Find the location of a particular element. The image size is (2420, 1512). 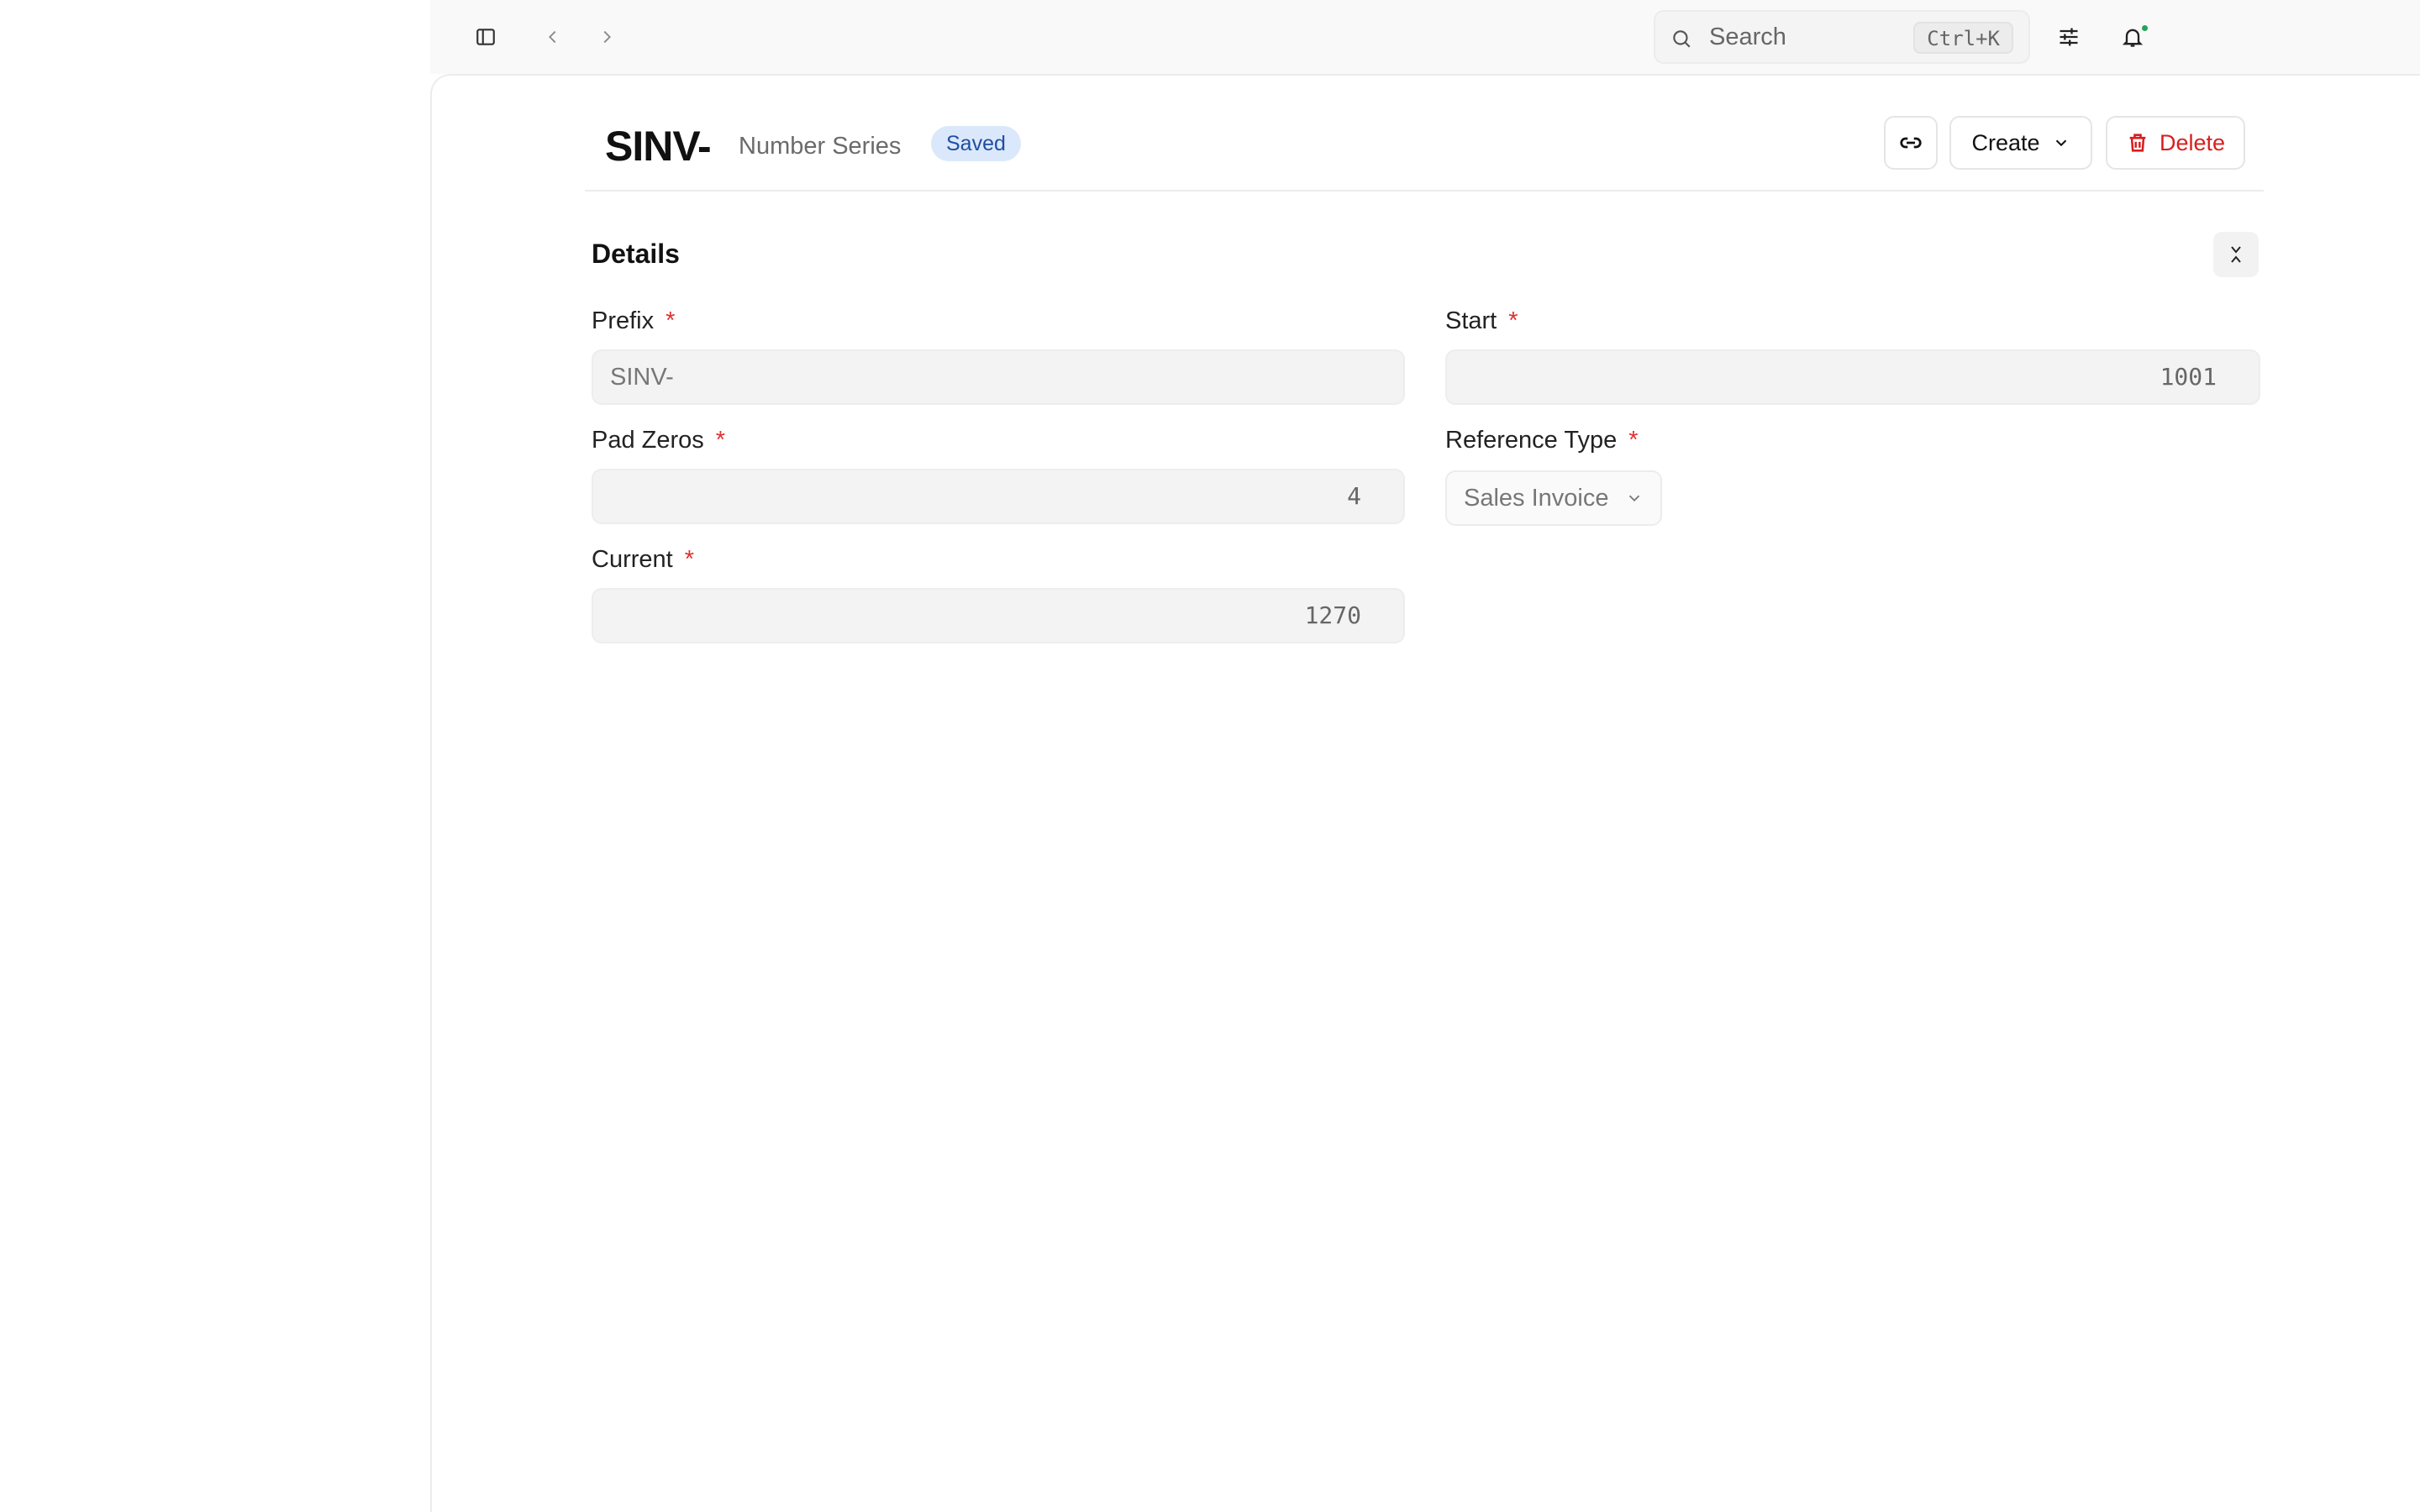

delete-label: Delete is located at coordinates (2192, 142).